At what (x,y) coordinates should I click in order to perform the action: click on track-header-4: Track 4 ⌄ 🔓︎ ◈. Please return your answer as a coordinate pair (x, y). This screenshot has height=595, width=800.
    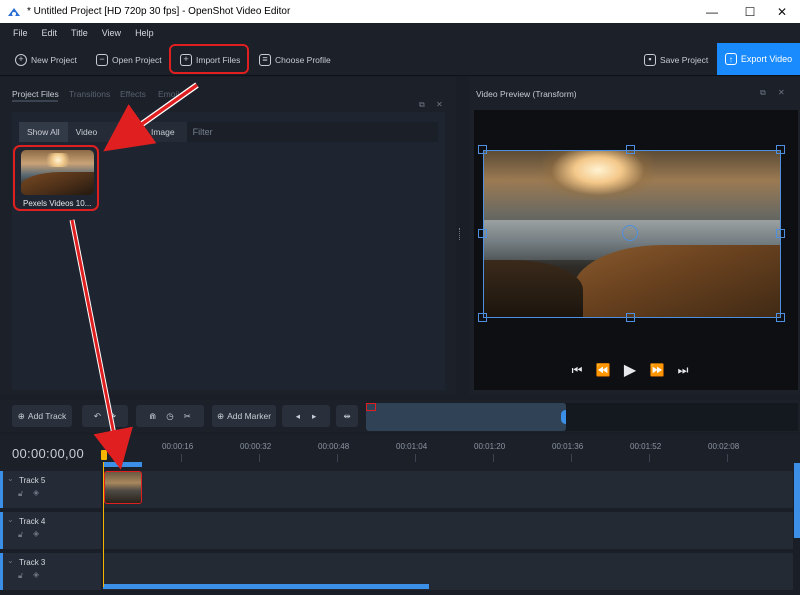
    Looking at the image, I should click on (50, 530).